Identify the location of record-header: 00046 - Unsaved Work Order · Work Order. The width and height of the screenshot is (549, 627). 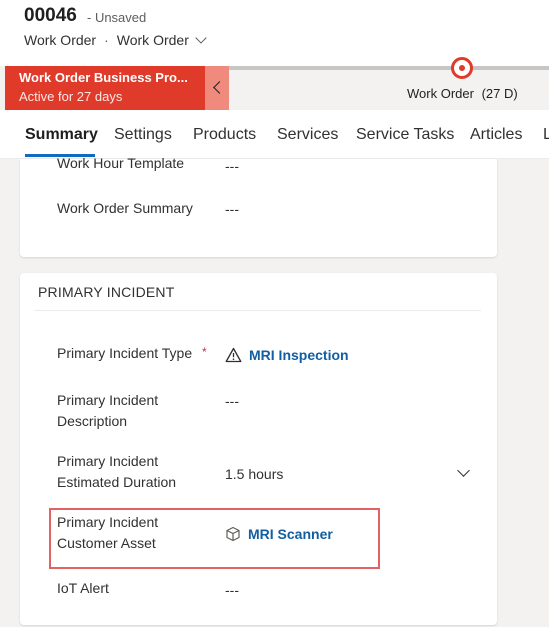
(274, 33).